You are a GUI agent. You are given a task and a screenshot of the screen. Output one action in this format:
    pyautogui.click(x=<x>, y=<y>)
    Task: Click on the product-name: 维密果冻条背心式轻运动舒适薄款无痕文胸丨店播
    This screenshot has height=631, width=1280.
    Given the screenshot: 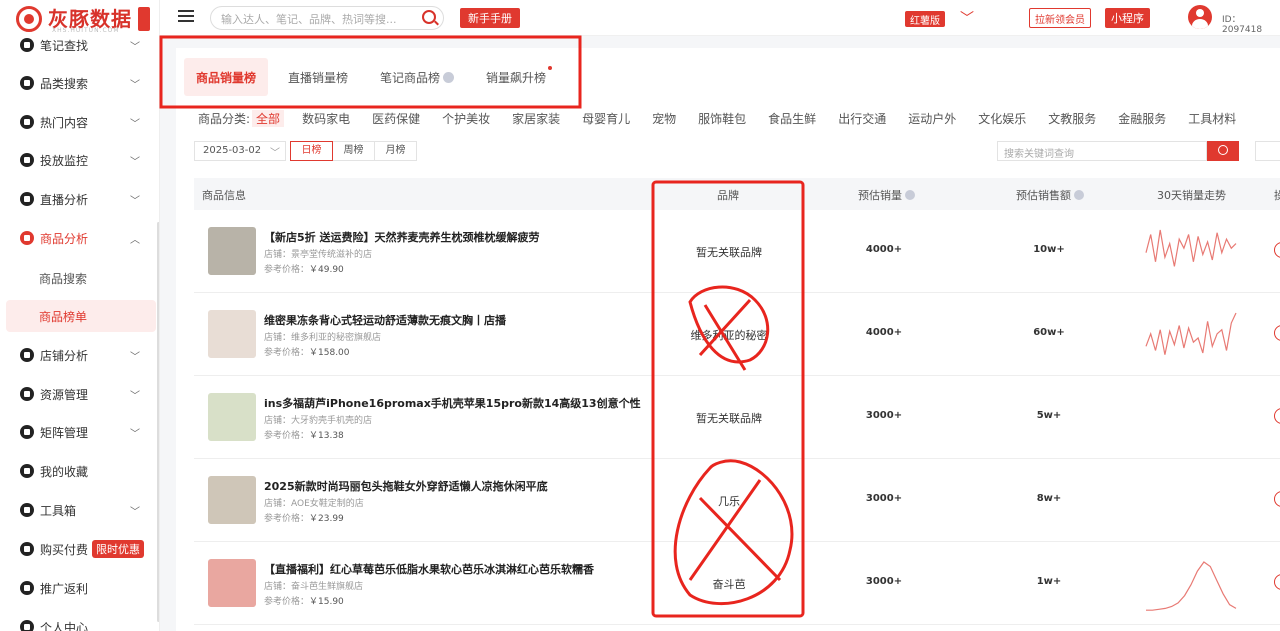 What is the action you would take?
    pyautogui.click(x=385, y=320)
    